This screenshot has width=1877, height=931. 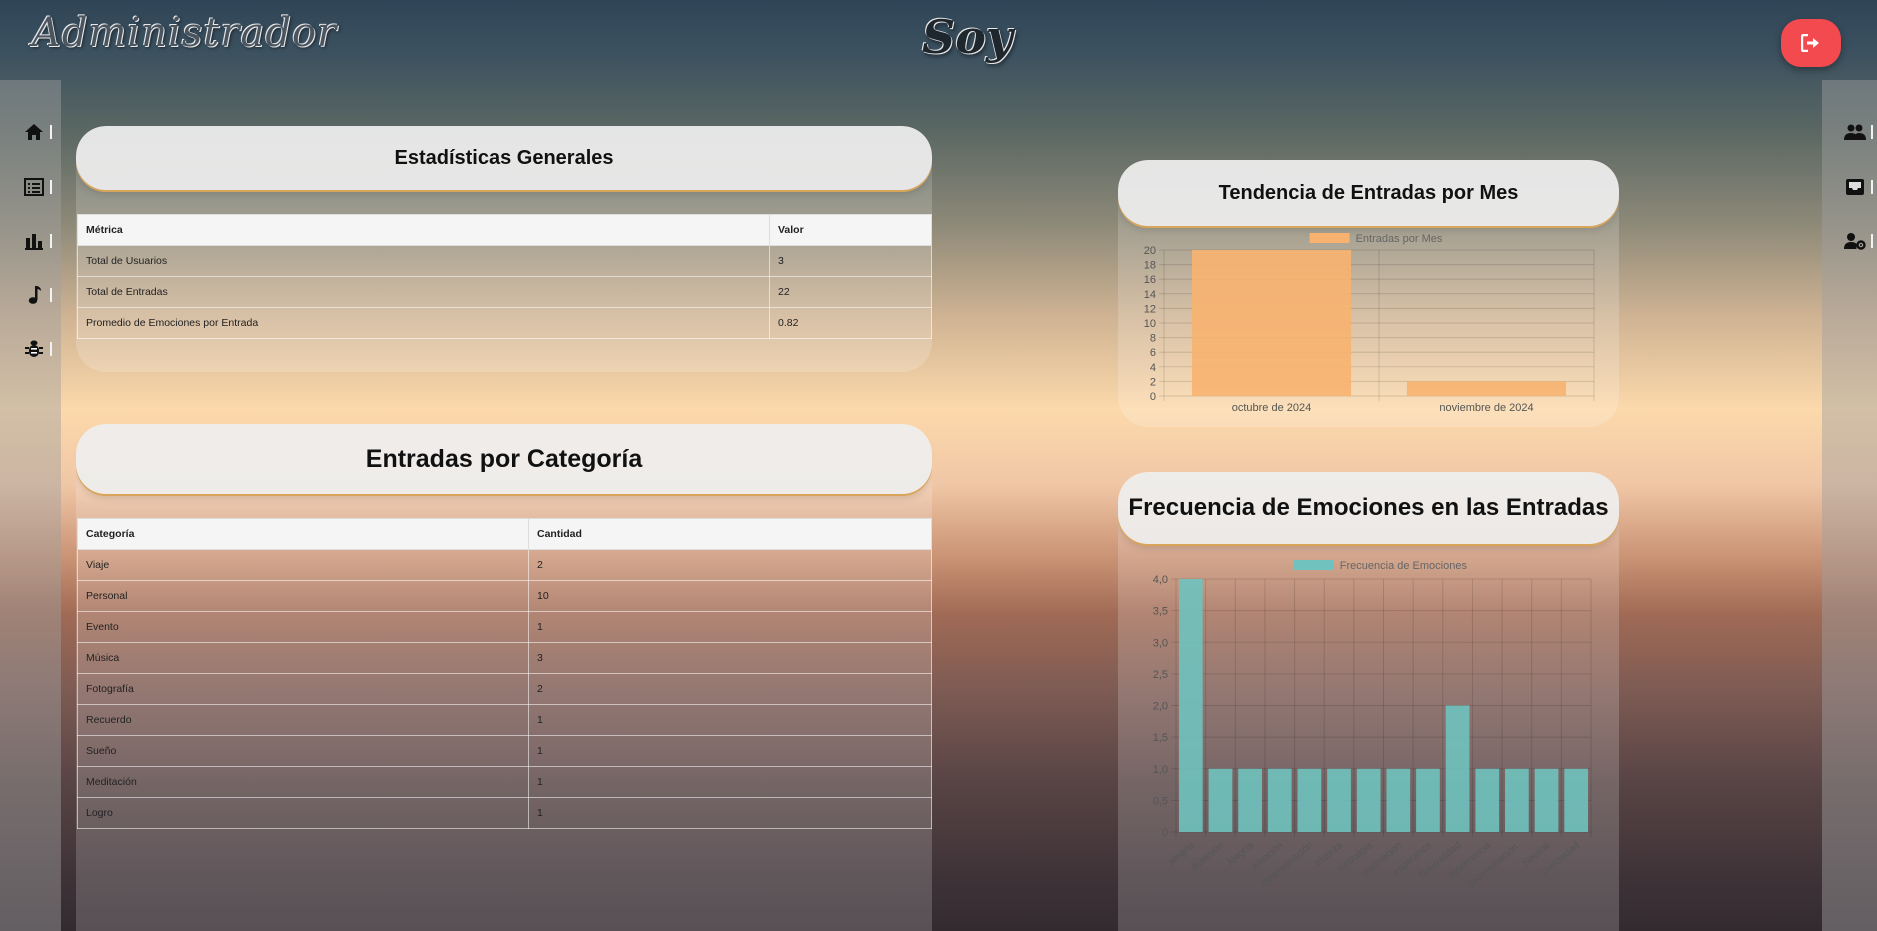 I want to click on category-cell: Sueño, so click(x=303, y=751).